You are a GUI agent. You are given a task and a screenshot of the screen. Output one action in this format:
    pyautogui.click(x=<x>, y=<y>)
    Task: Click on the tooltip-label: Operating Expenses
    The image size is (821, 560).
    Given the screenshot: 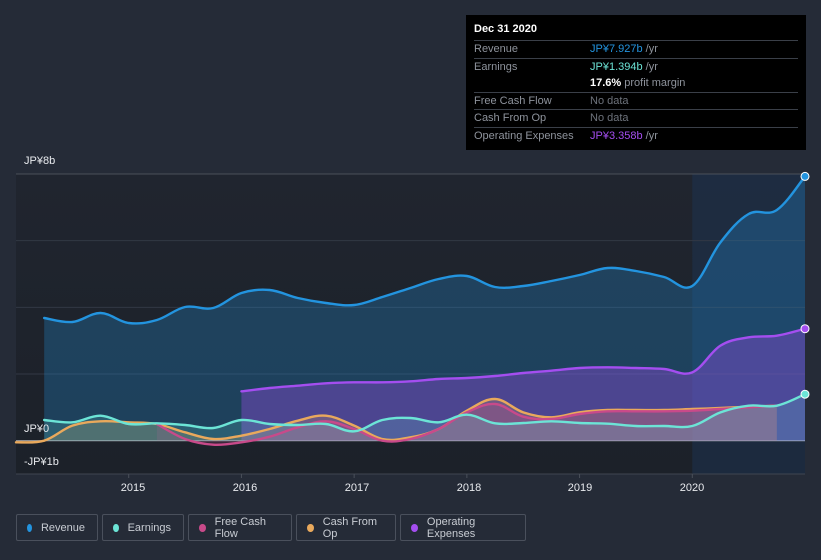 What is the action you would take?
    pyautogui.click(x=524, y=135)
    